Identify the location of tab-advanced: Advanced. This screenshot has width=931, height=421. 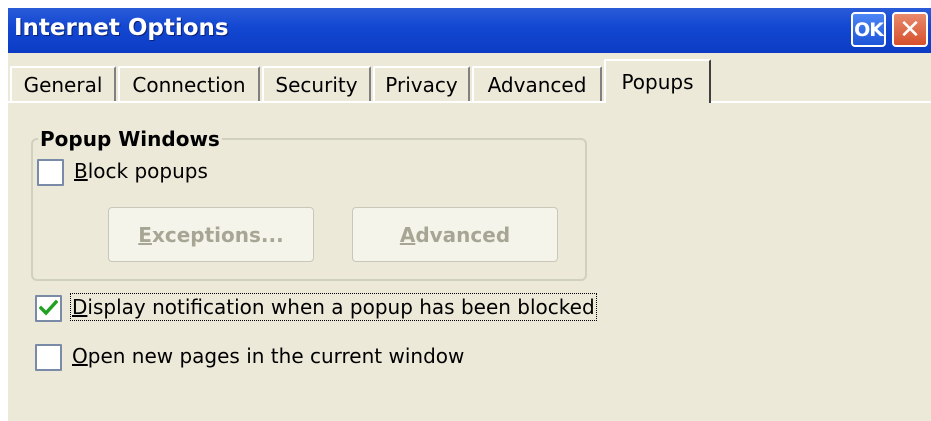
(537, 83).